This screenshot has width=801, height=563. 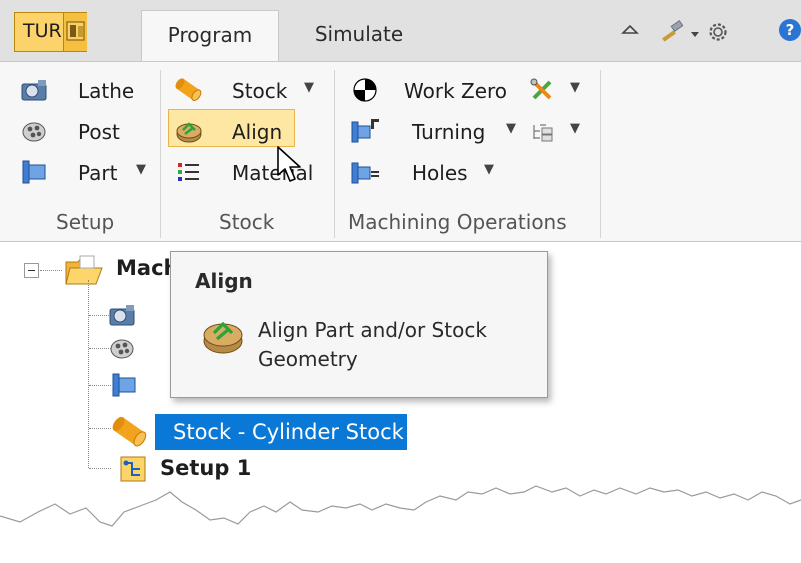 I want to click on stock-cylinder-icon, so click(x=189, y=90).